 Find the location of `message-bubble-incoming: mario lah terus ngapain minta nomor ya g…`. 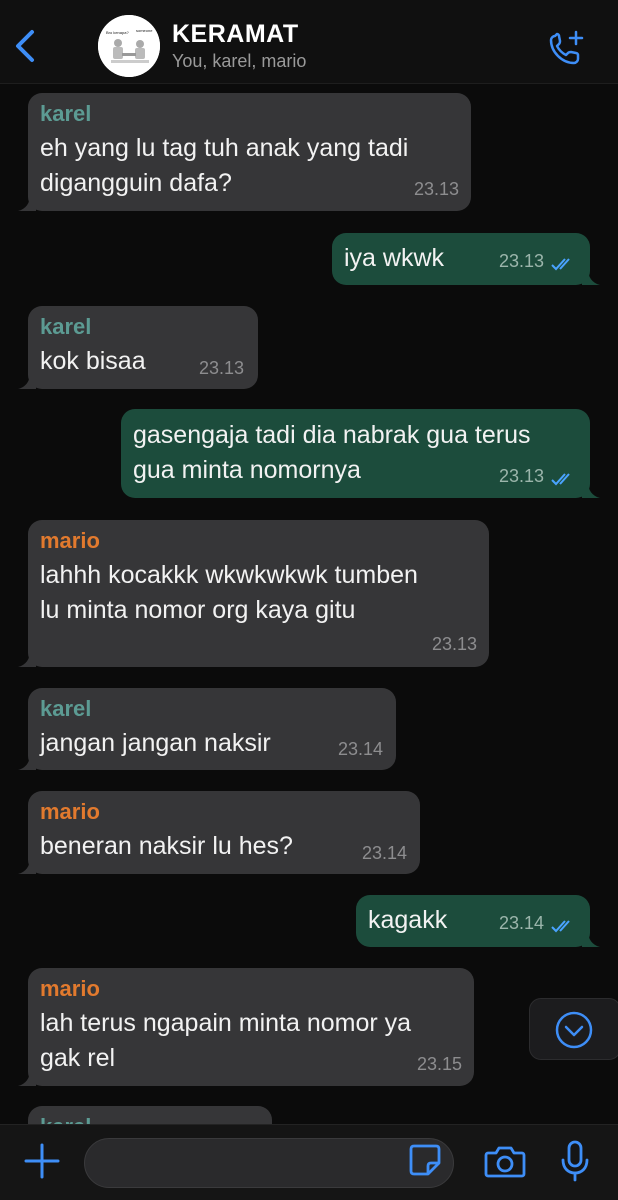

message-bubble-incoming: mario lah terus ngapain minta nomor ya g… is located at coordinates (246, 1027).